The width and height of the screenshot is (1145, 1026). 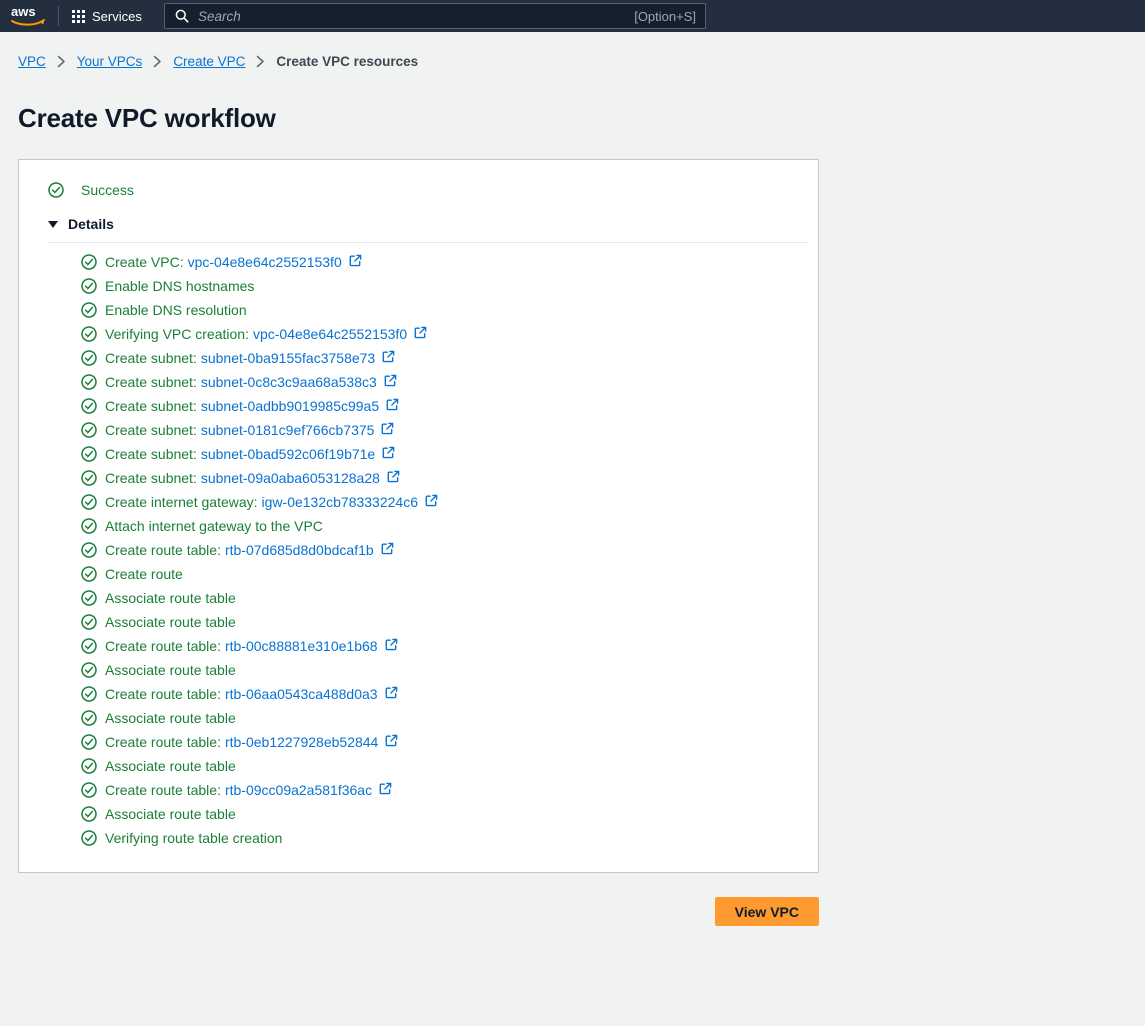 I want to click on grid-icon, so click(x=78, y=16).